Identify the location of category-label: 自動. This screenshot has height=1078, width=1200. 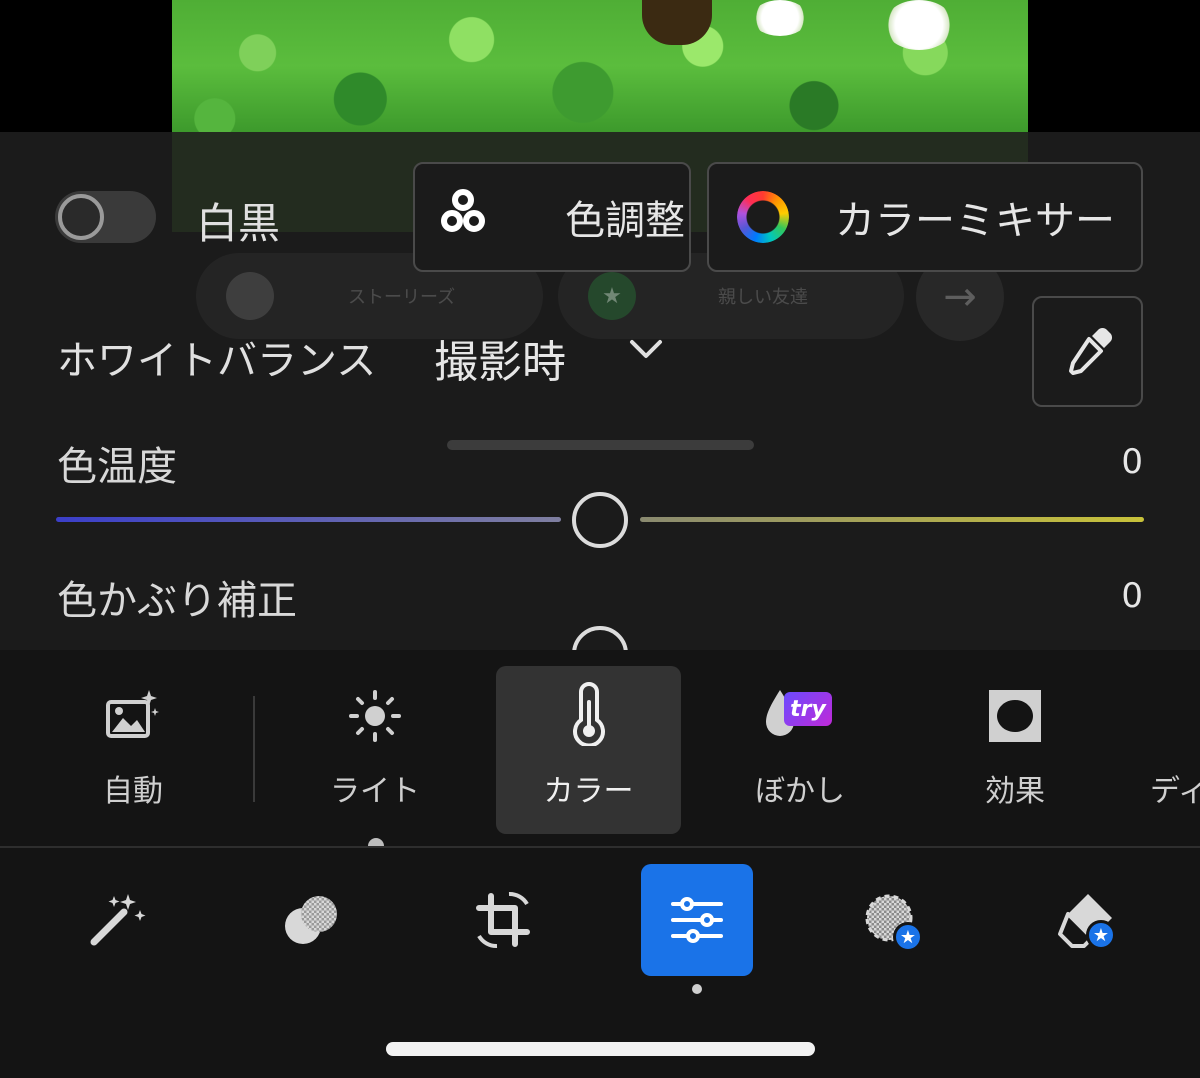
(133, 791).